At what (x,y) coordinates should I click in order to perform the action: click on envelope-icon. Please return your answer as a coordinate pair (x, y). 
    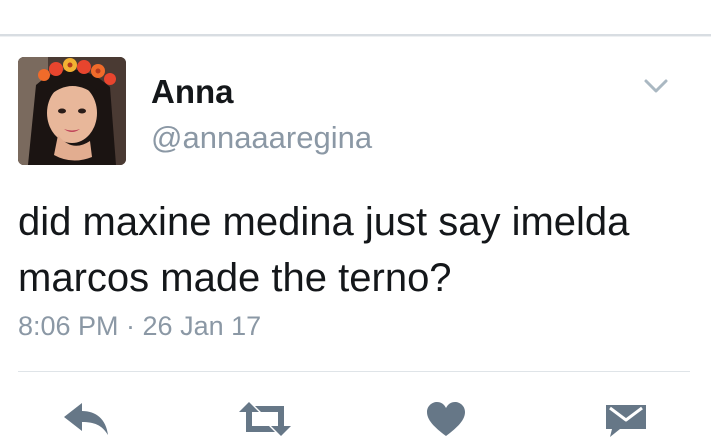
    Looking at the image, I should click on (626, 421).